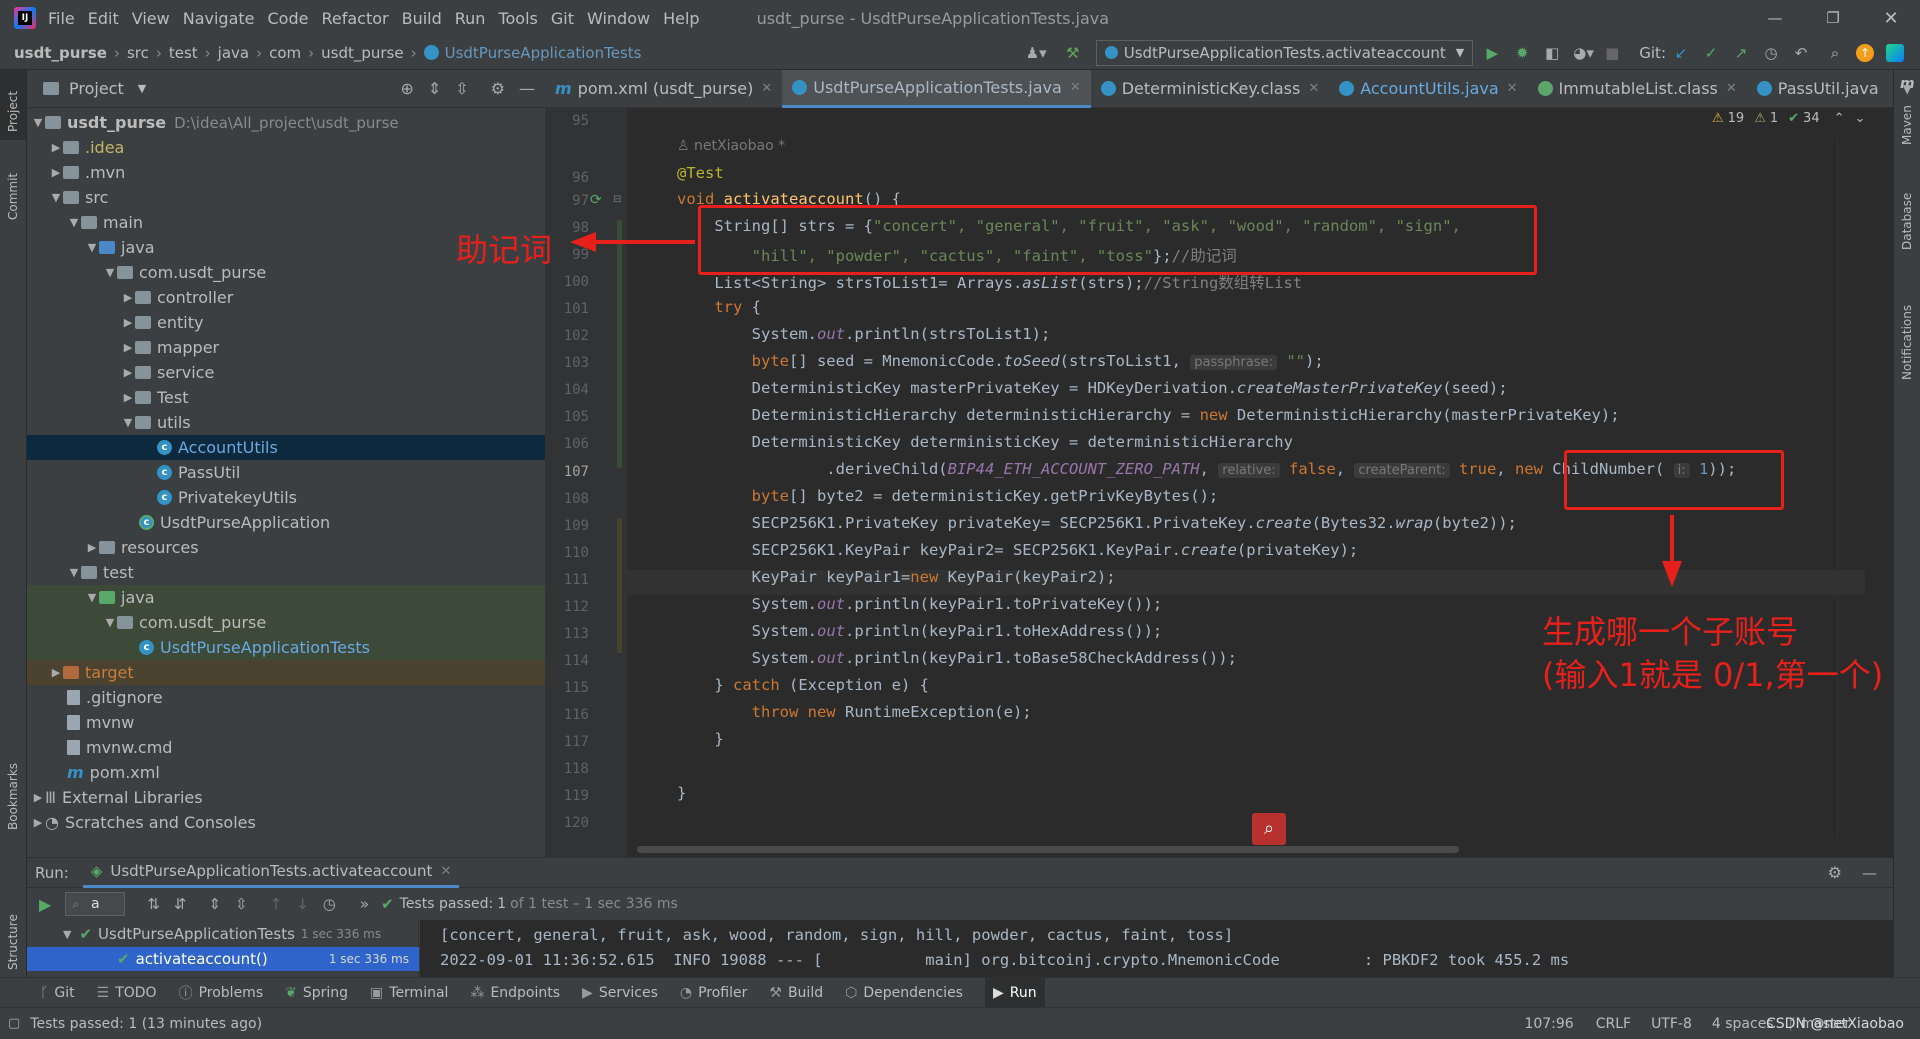  I want to click on tree-item-src: ▼ src, so click(286, 197).